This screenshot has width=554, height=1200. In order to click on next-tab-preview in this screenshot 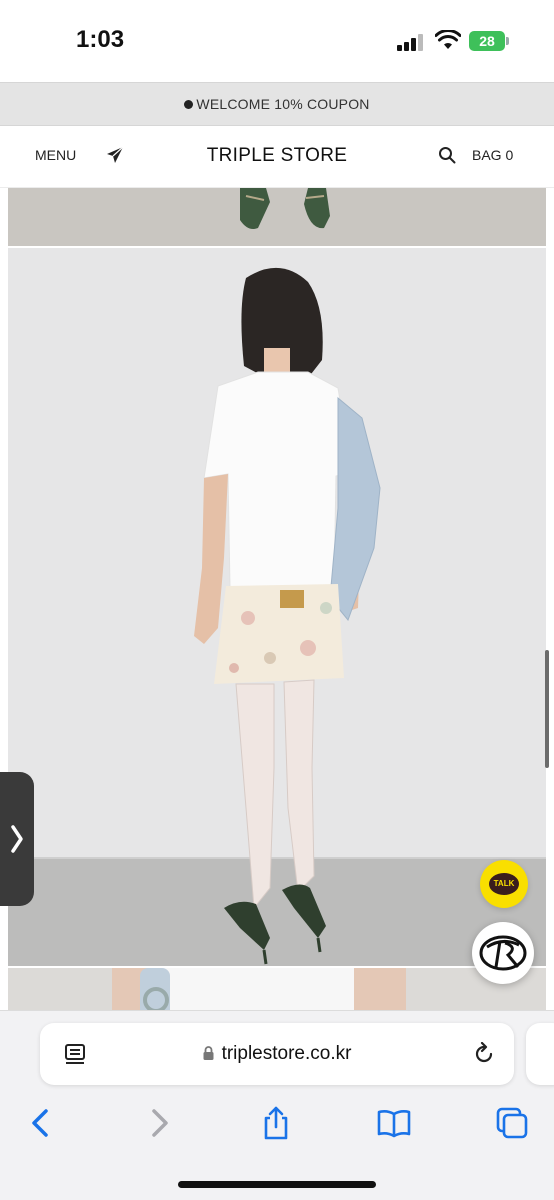, I will do `click(540, 1054)`.